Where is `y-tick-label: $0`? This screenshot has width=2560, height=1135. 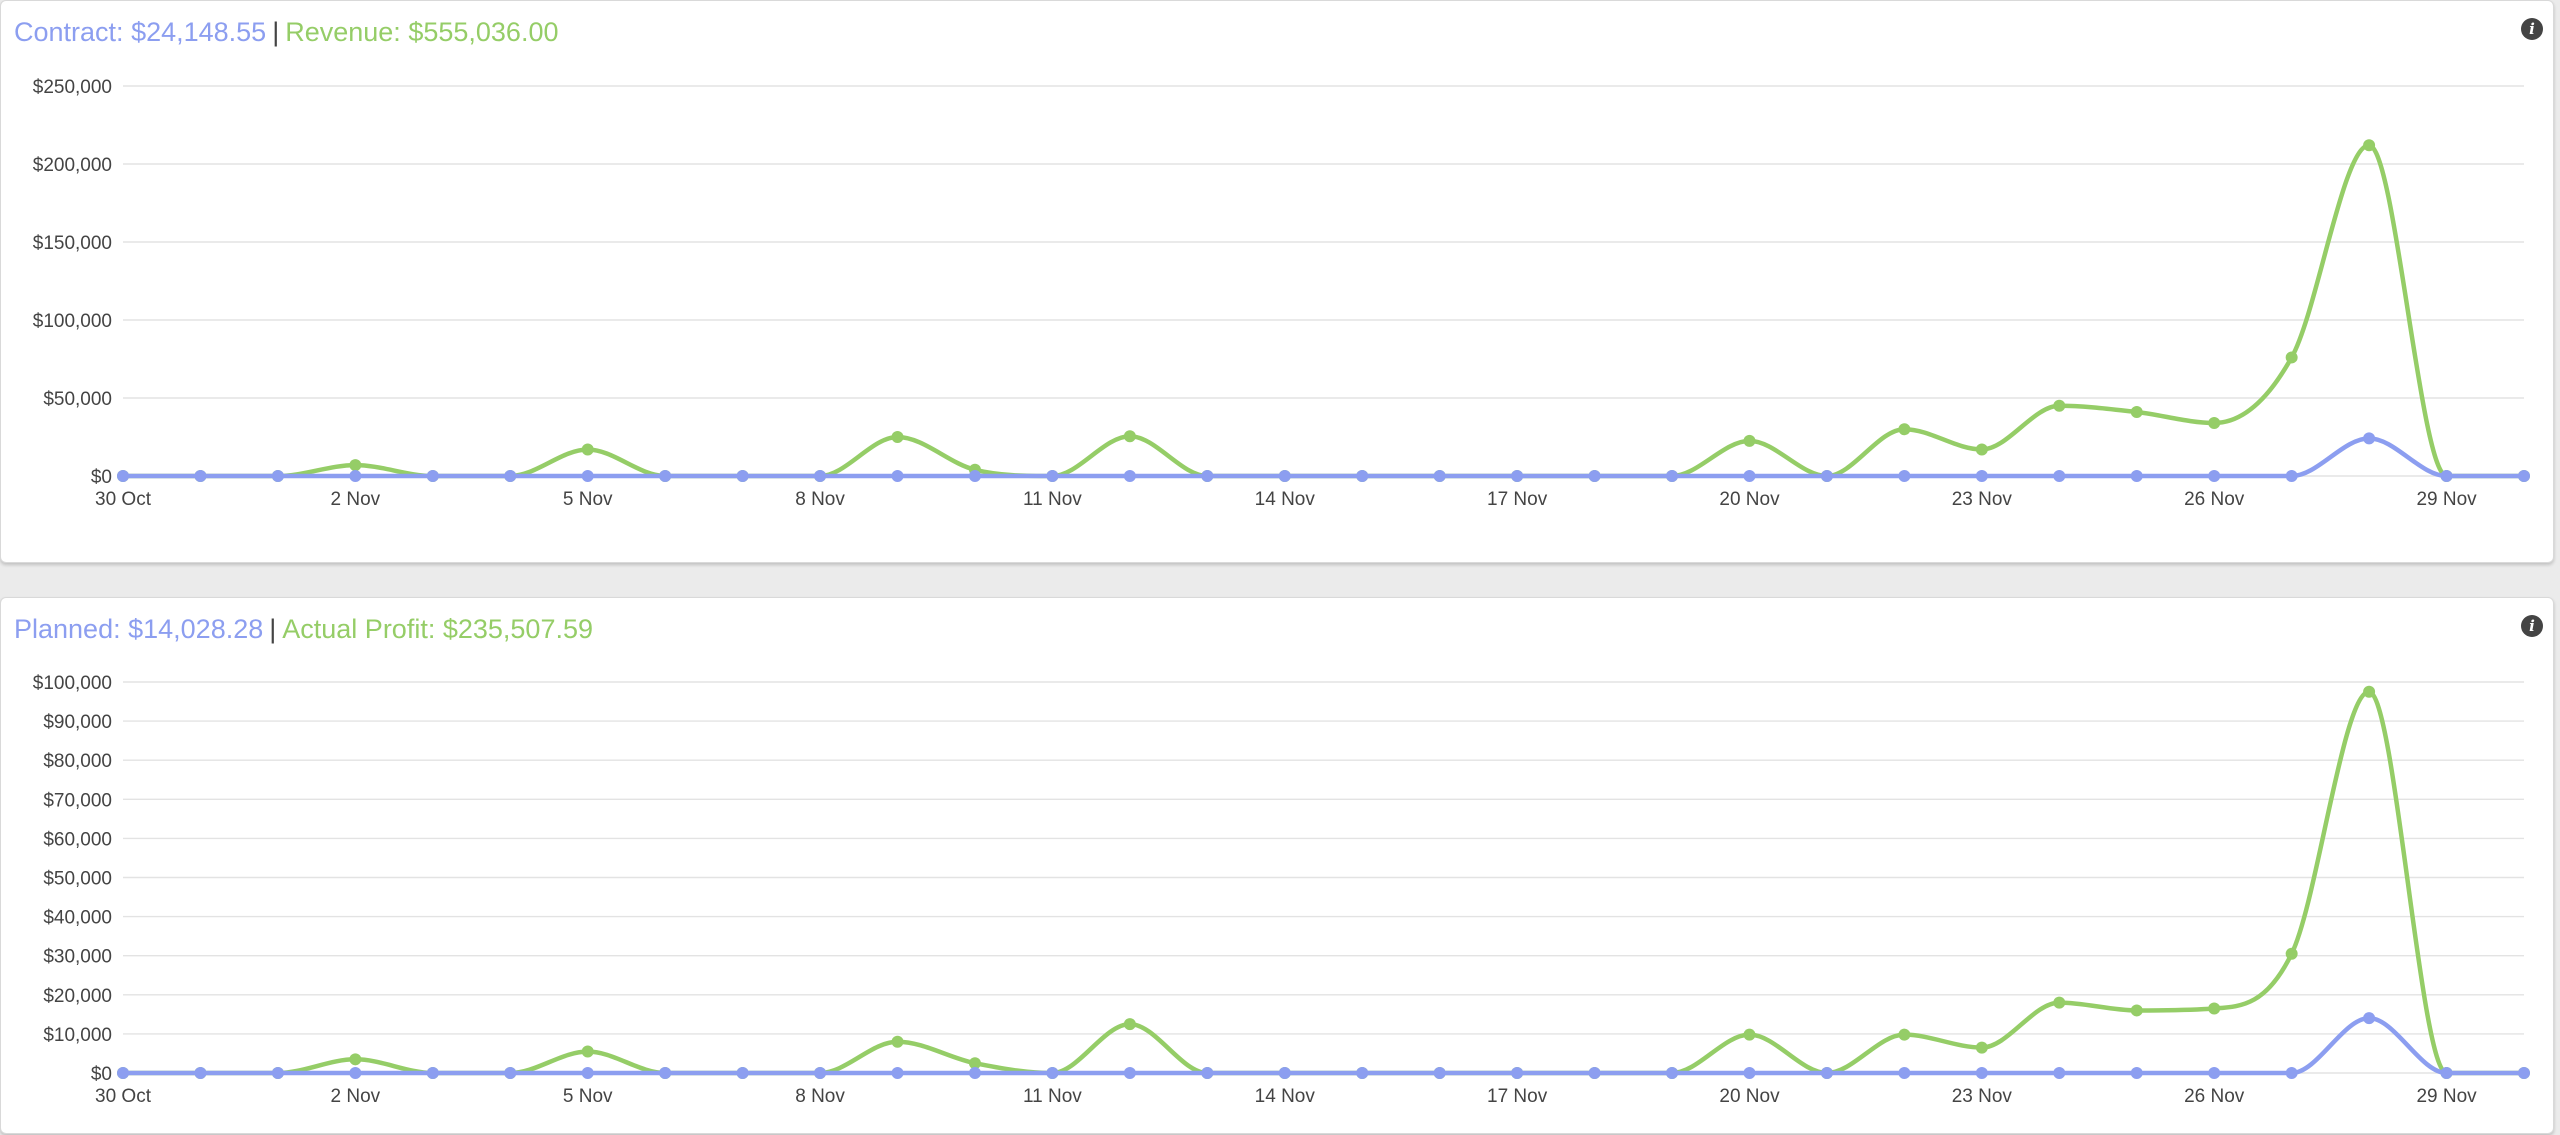 y-tick-label: $0 is located at coordinates (101, 477).